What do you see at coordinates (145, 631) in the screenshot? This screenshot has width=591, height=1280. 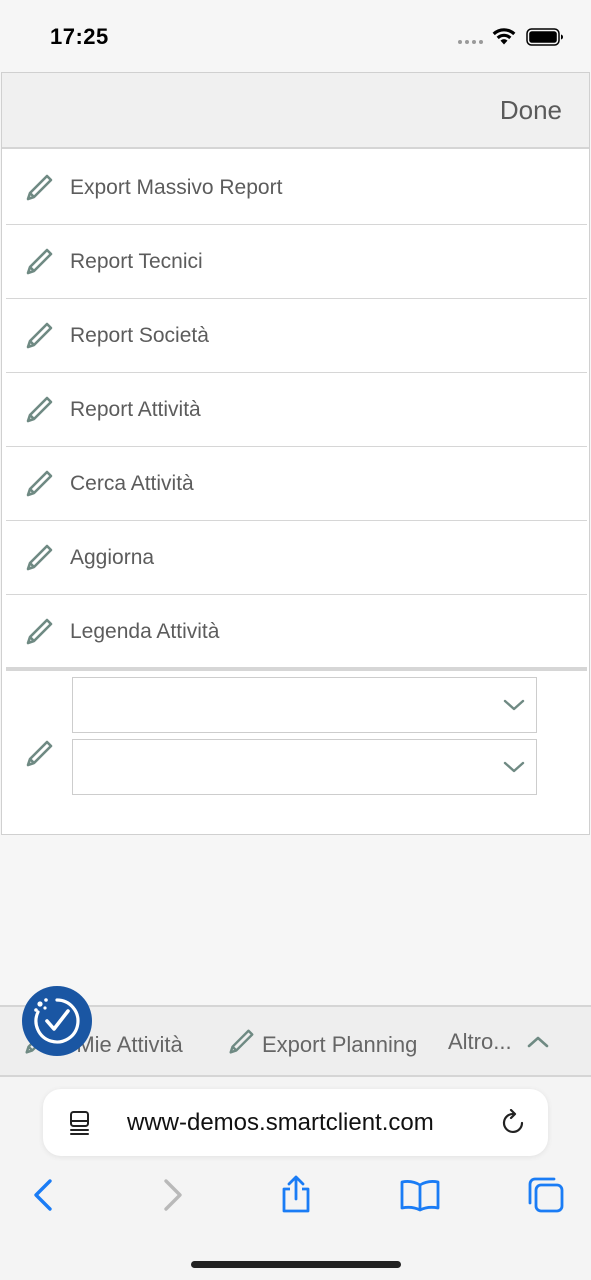 I see `menu-item-label: Legenda Attività` at bounding box center [145, 631].